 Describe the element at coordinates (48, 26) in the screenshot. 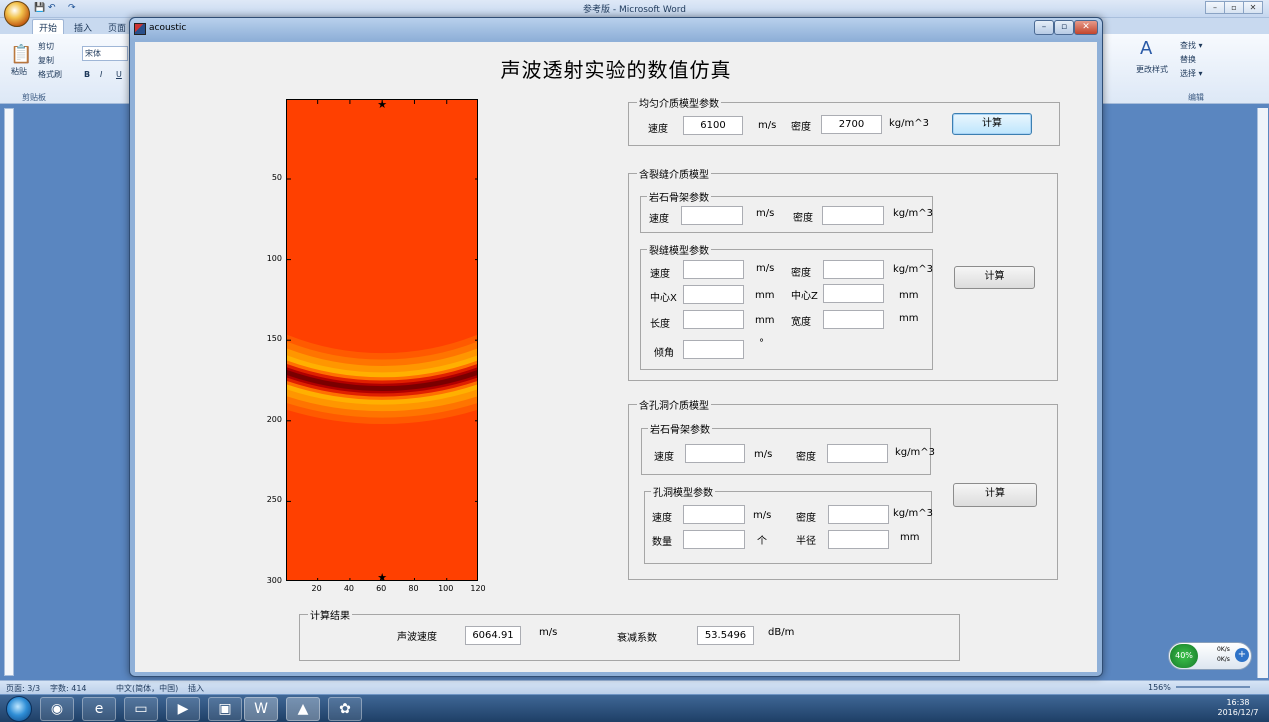

I see `tab-home: 开始` at that location.